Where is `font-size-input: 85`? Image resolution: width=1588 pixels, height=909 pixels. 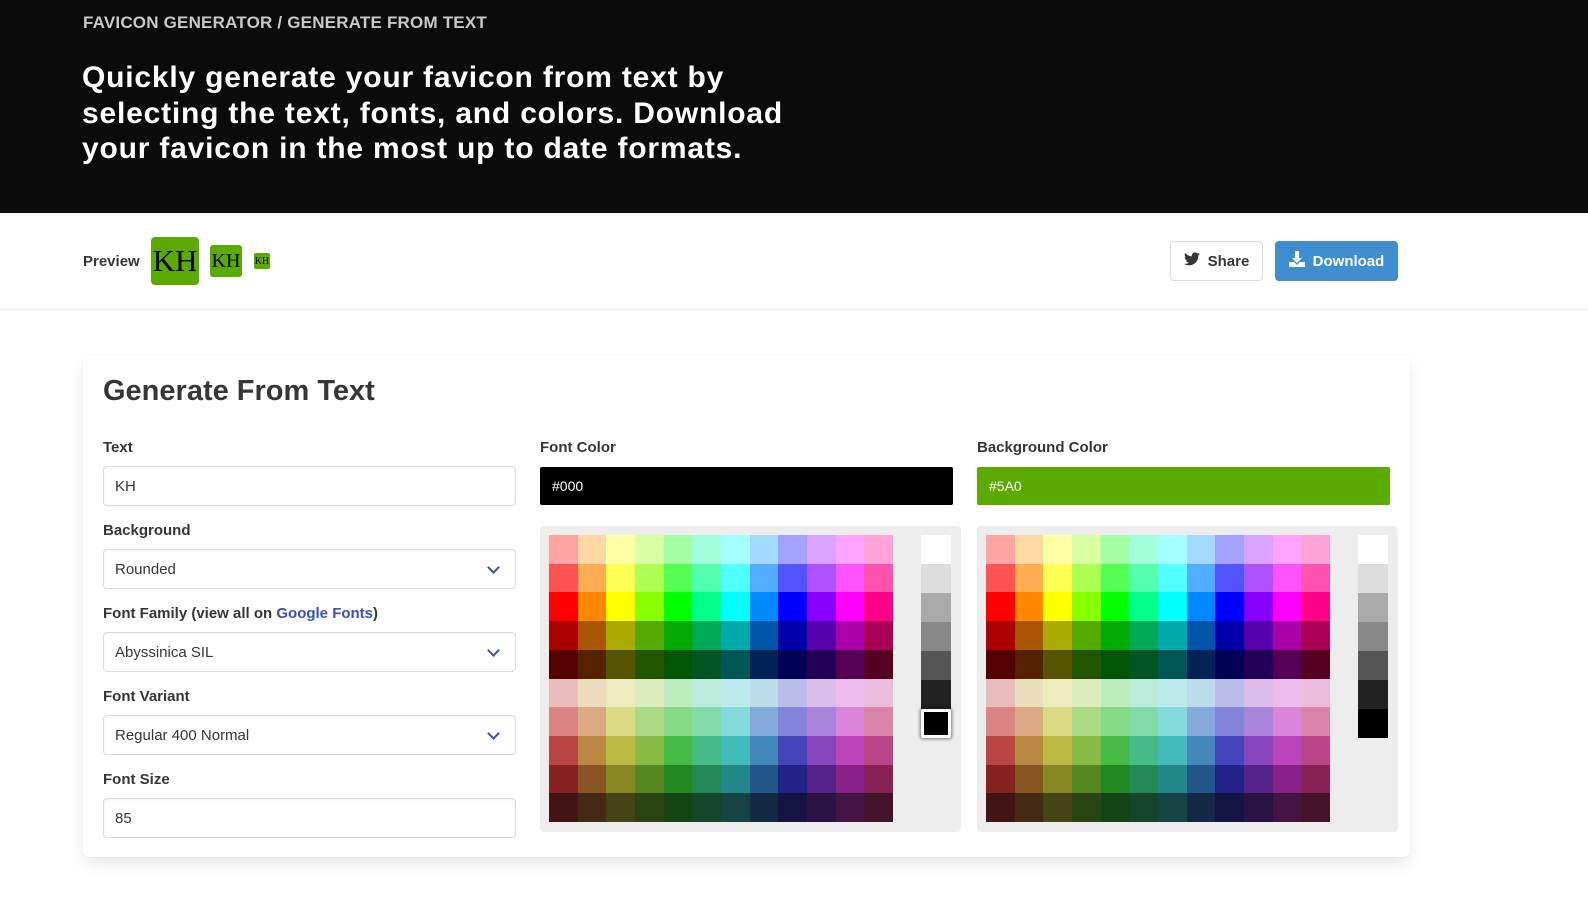 font-size-input: 85 is located at coordinates (309, 818).